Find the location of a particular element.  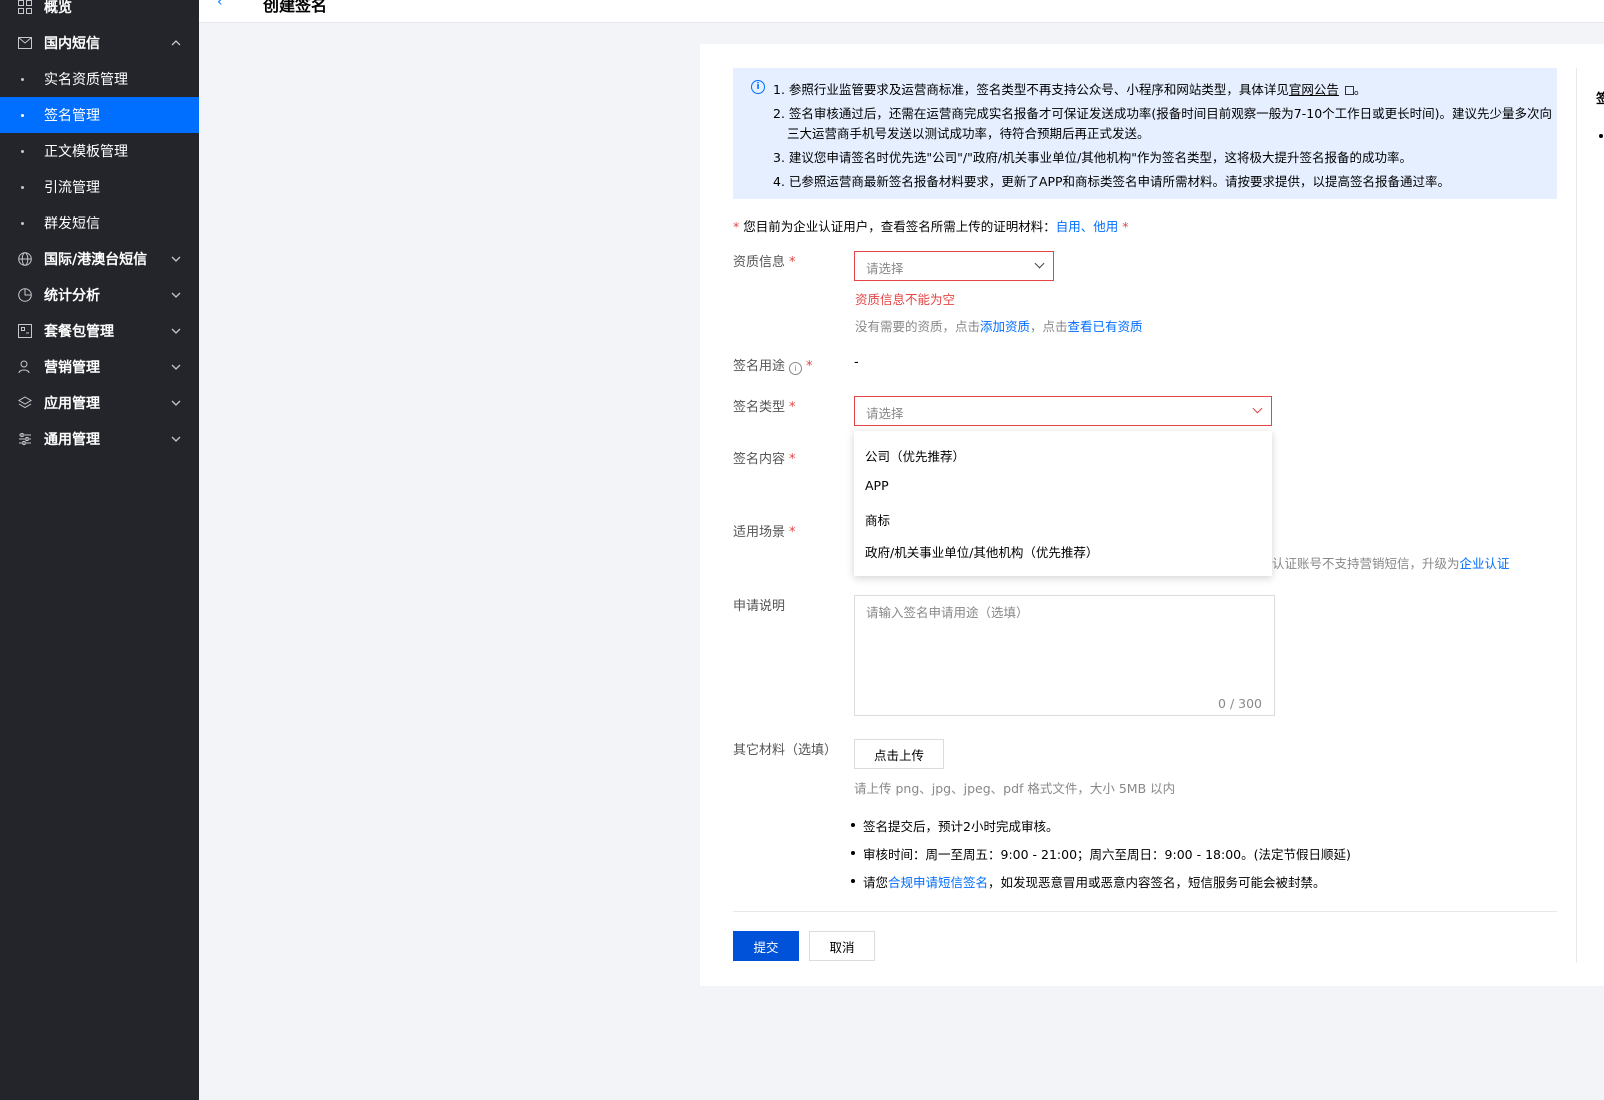

signature-type-select: 请选择 is located at coordinates (1063, 411).